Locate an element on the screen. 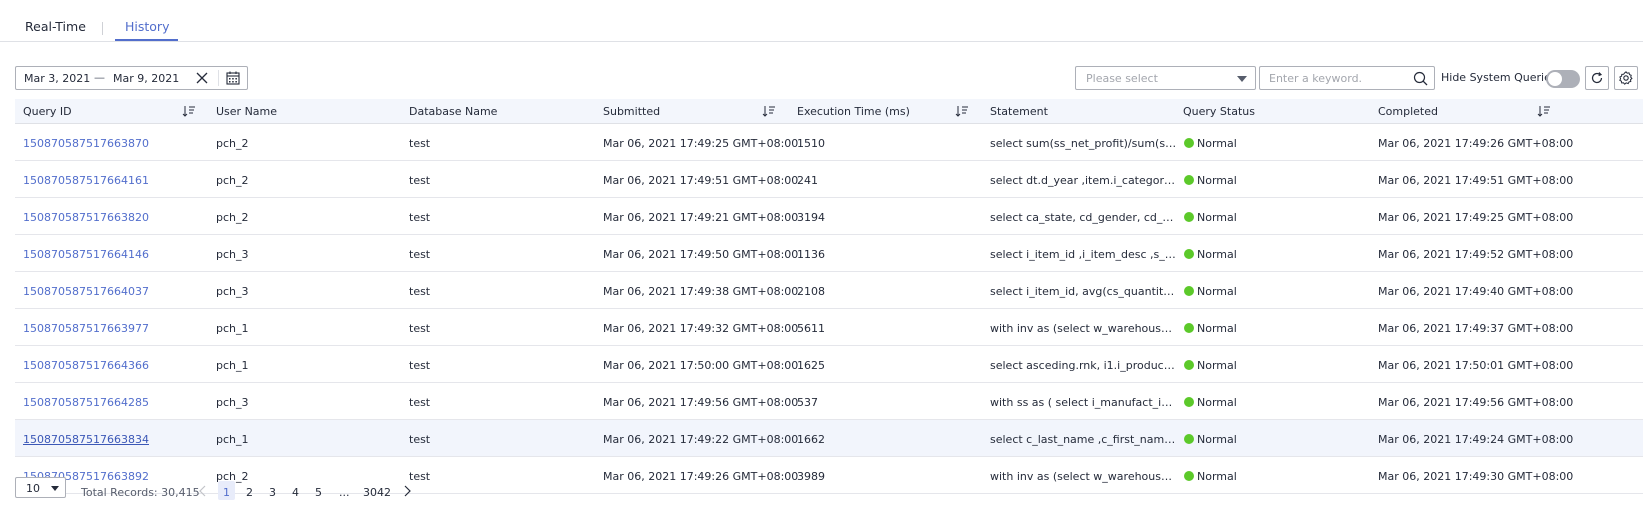  user-name: pch_2 is located at coordinates (232, 180).